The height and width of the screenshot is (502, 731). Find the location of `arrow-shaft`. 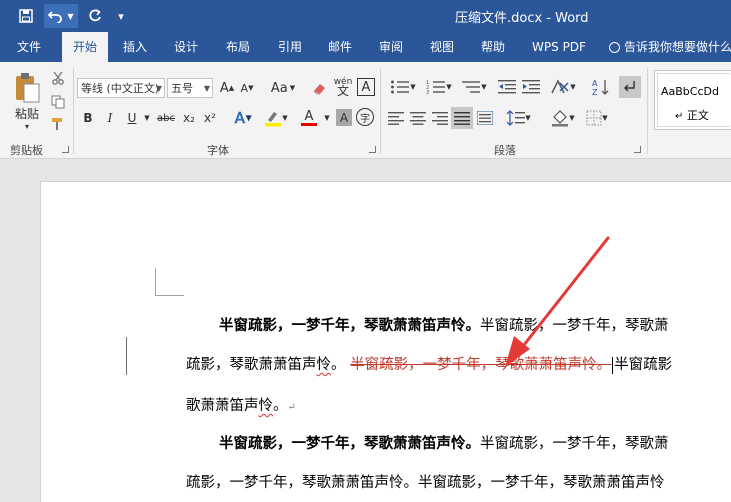

arrow-shaft is located at coordinates (564, 294).